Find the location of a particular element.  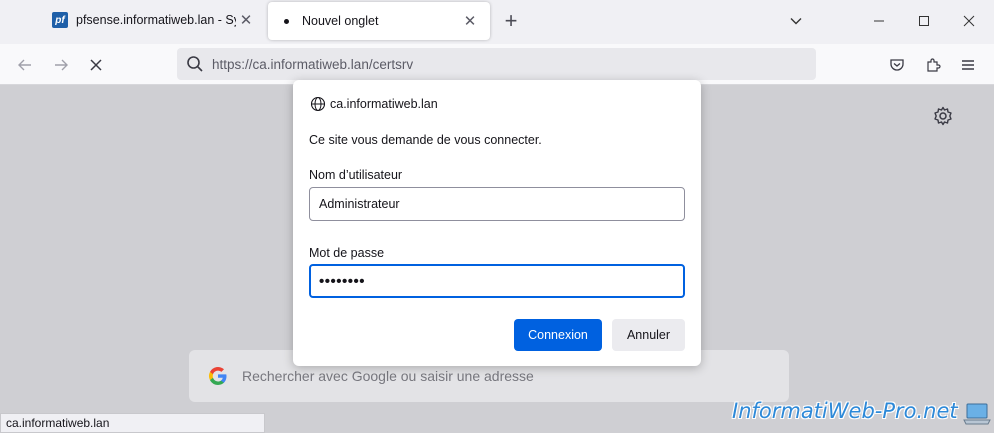

watermark-text: InformatiWeb-Pro.net is located at coordinates (845, 411).